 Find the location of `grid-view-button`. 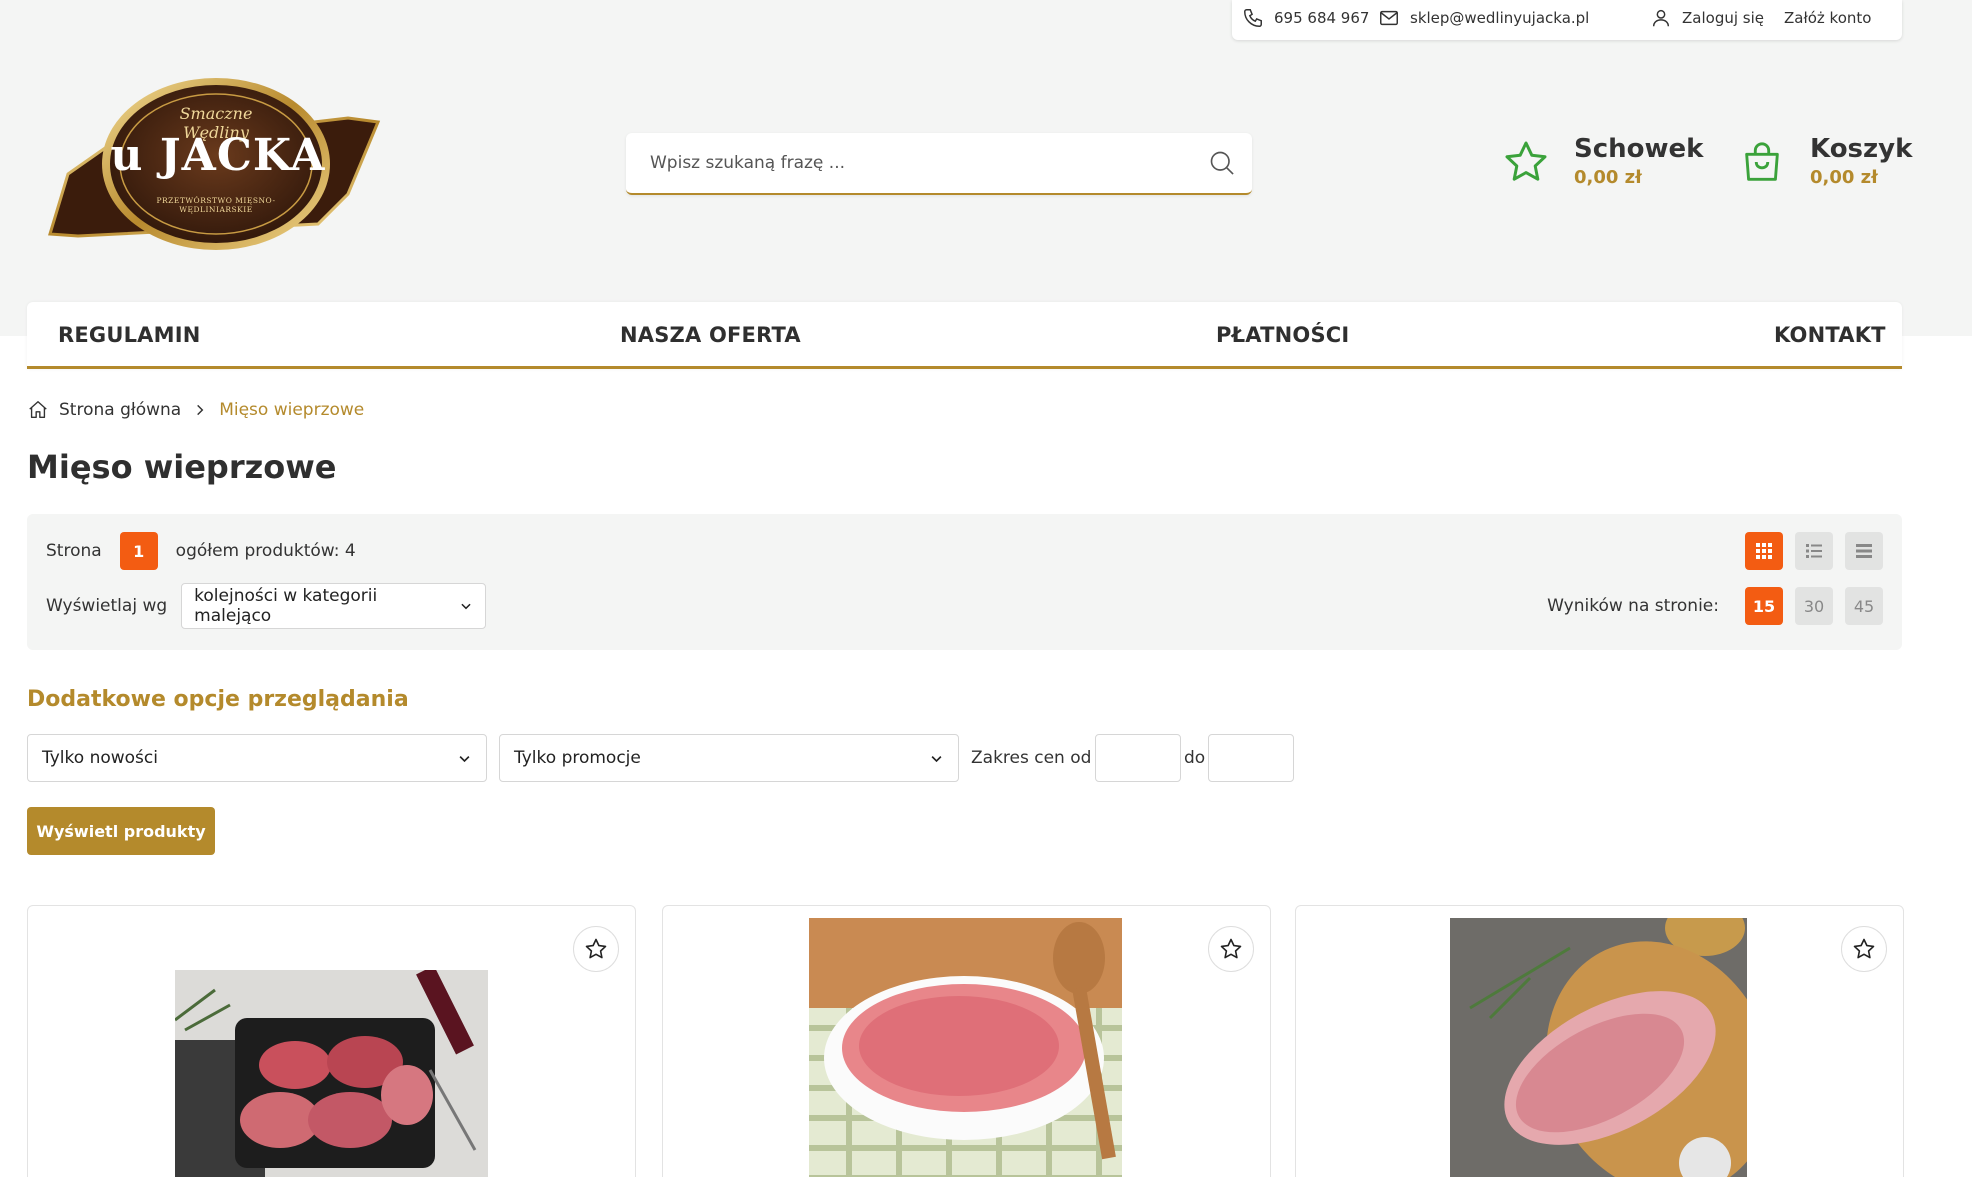

grid-view-button is located at coordinates (1764, 551).